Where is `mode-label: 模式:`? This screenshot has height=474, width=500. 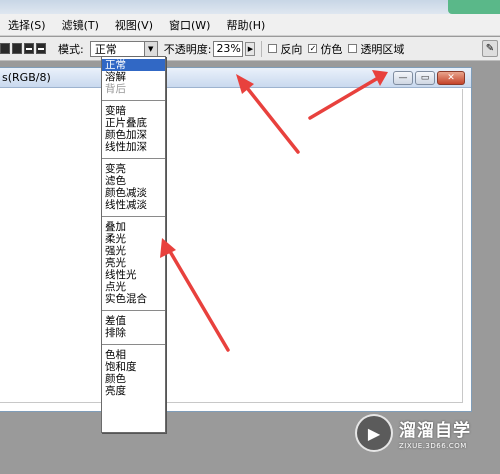 mode-label: 模式: is located at coordinates (71, 49).